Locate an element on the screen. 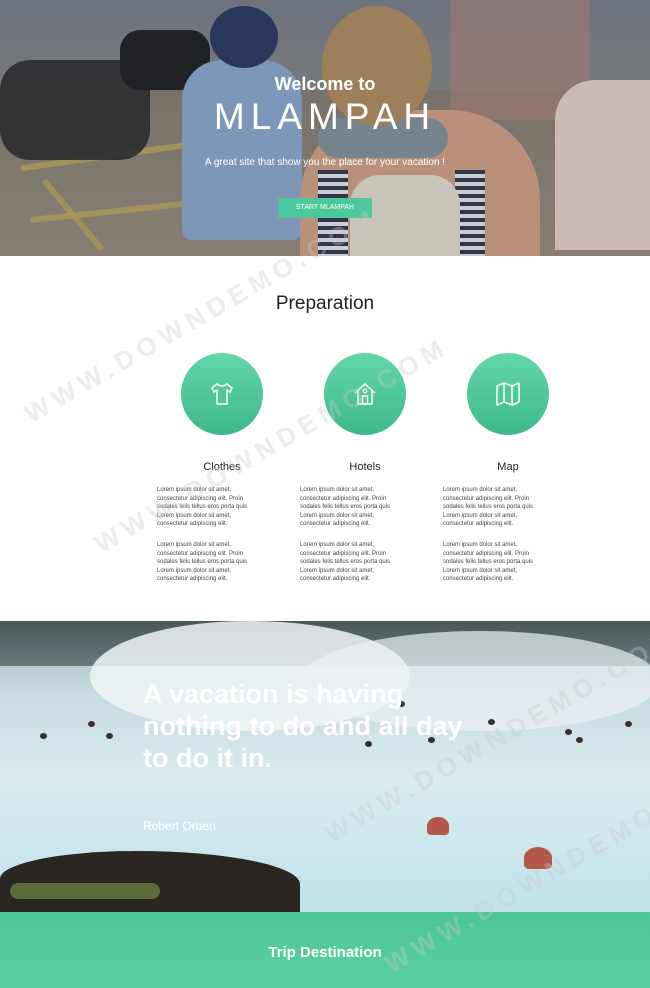 Image resolution: width=650 pixels, height=988 pixels. shirt-icon is located at coordinates (222, 394).